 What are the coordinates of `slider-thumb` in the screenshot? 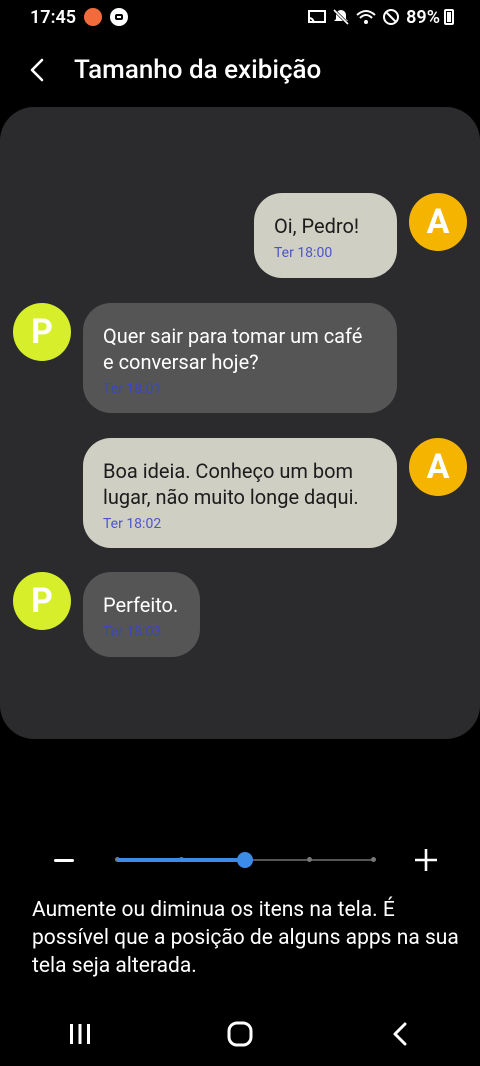 It's located at (245, 860).